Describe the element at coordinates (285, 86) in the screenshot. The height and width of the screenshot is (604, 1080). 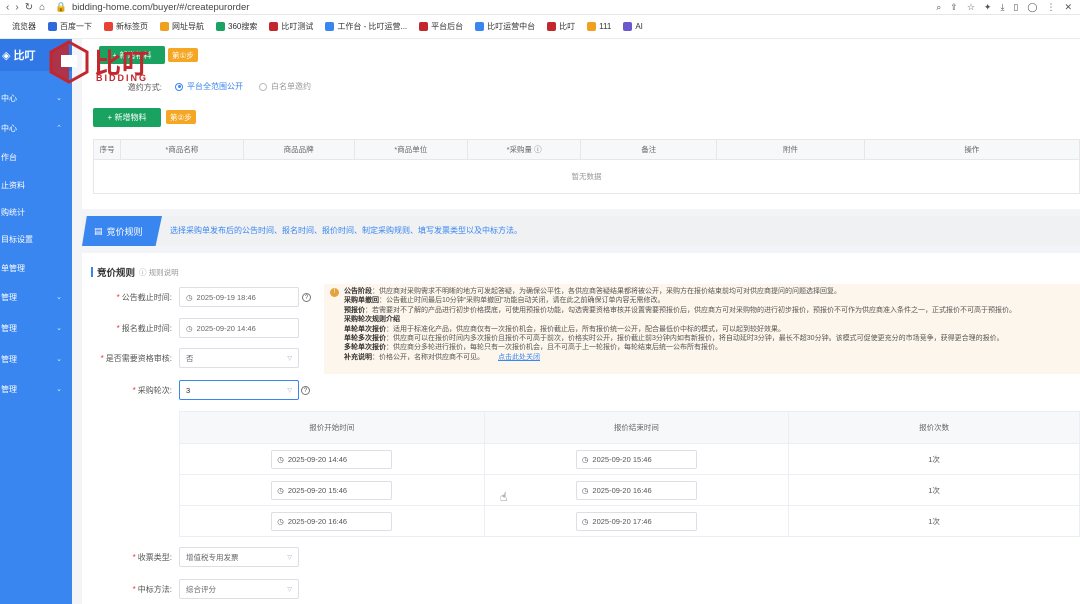
I see `radio-whitelist: 白名单邀约` at that location.